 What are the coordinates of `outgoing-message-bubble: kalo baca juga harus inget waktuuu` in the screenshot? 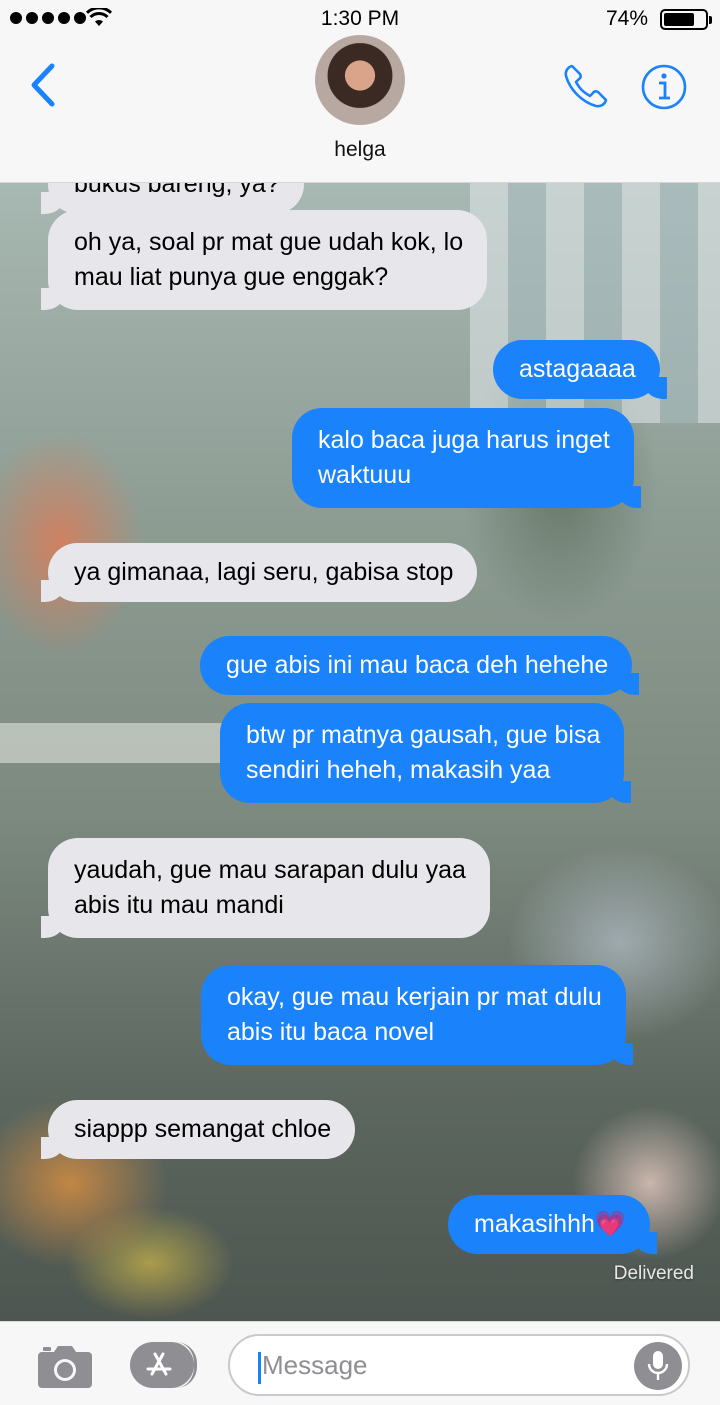 It's located at (466, 458).